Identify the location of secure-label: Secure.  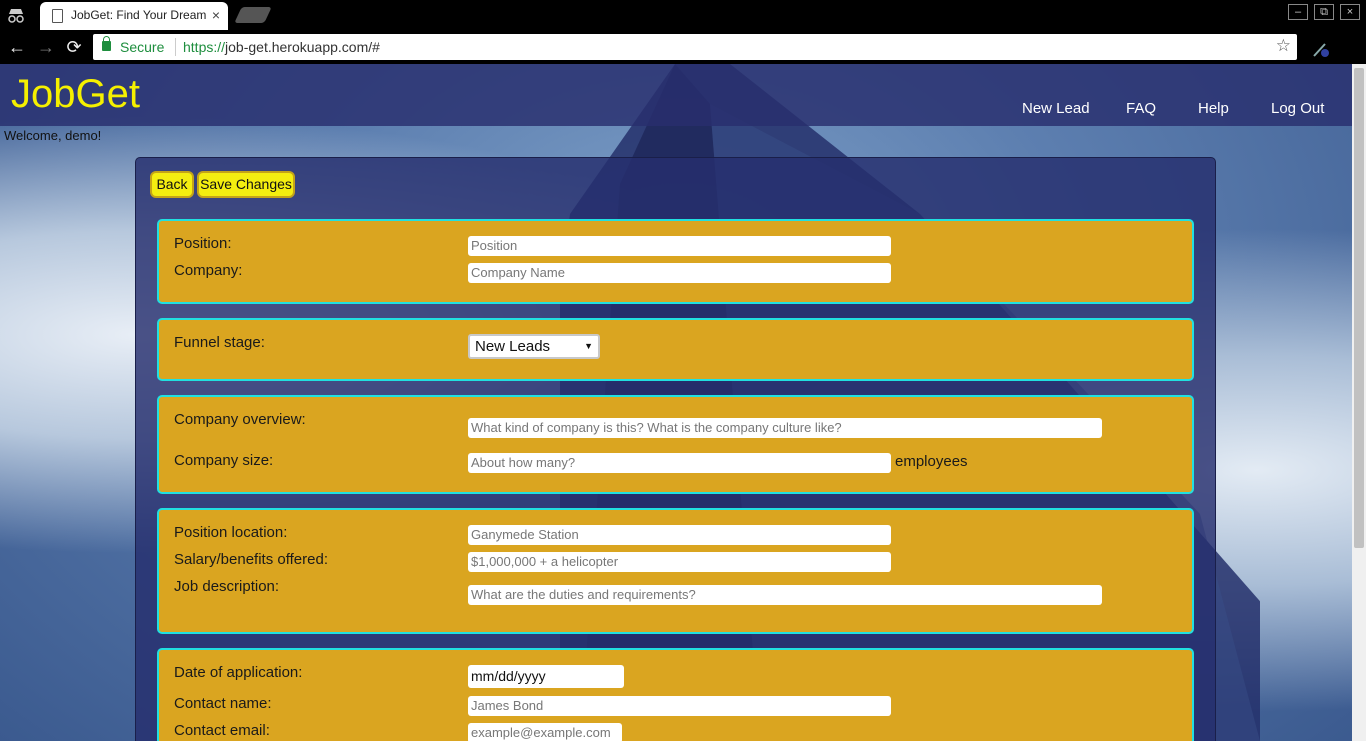
(142, 47).